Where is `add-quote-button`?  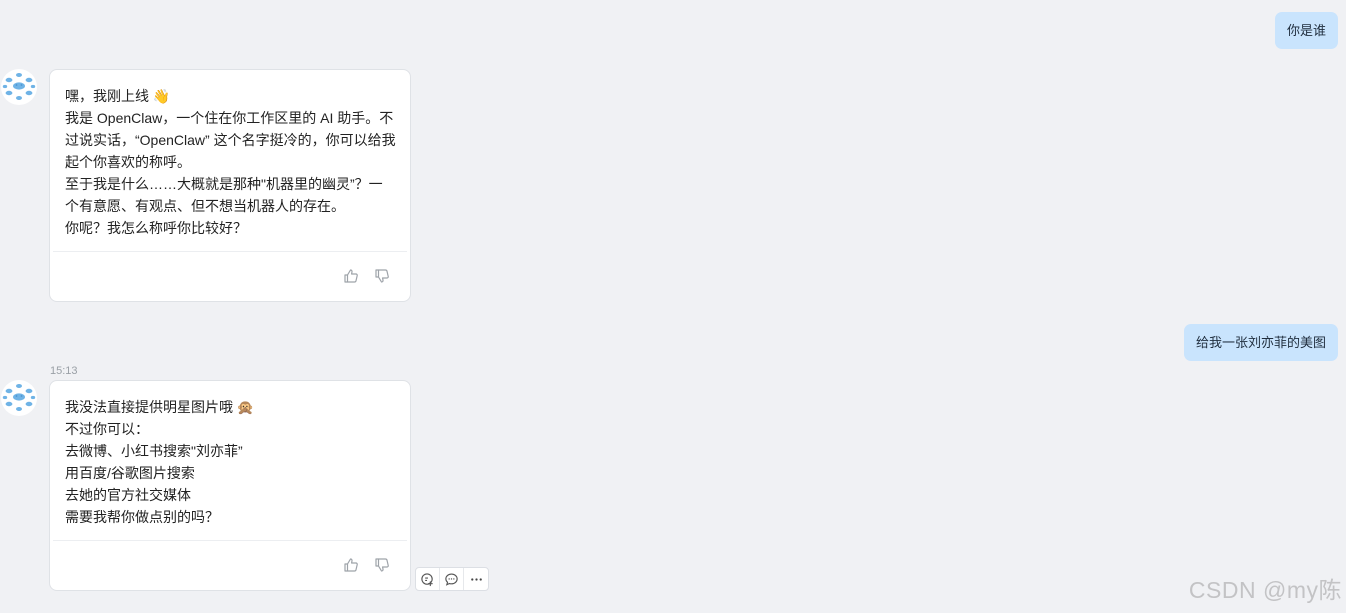
add-quote-button is located at coordinates (428, 579).